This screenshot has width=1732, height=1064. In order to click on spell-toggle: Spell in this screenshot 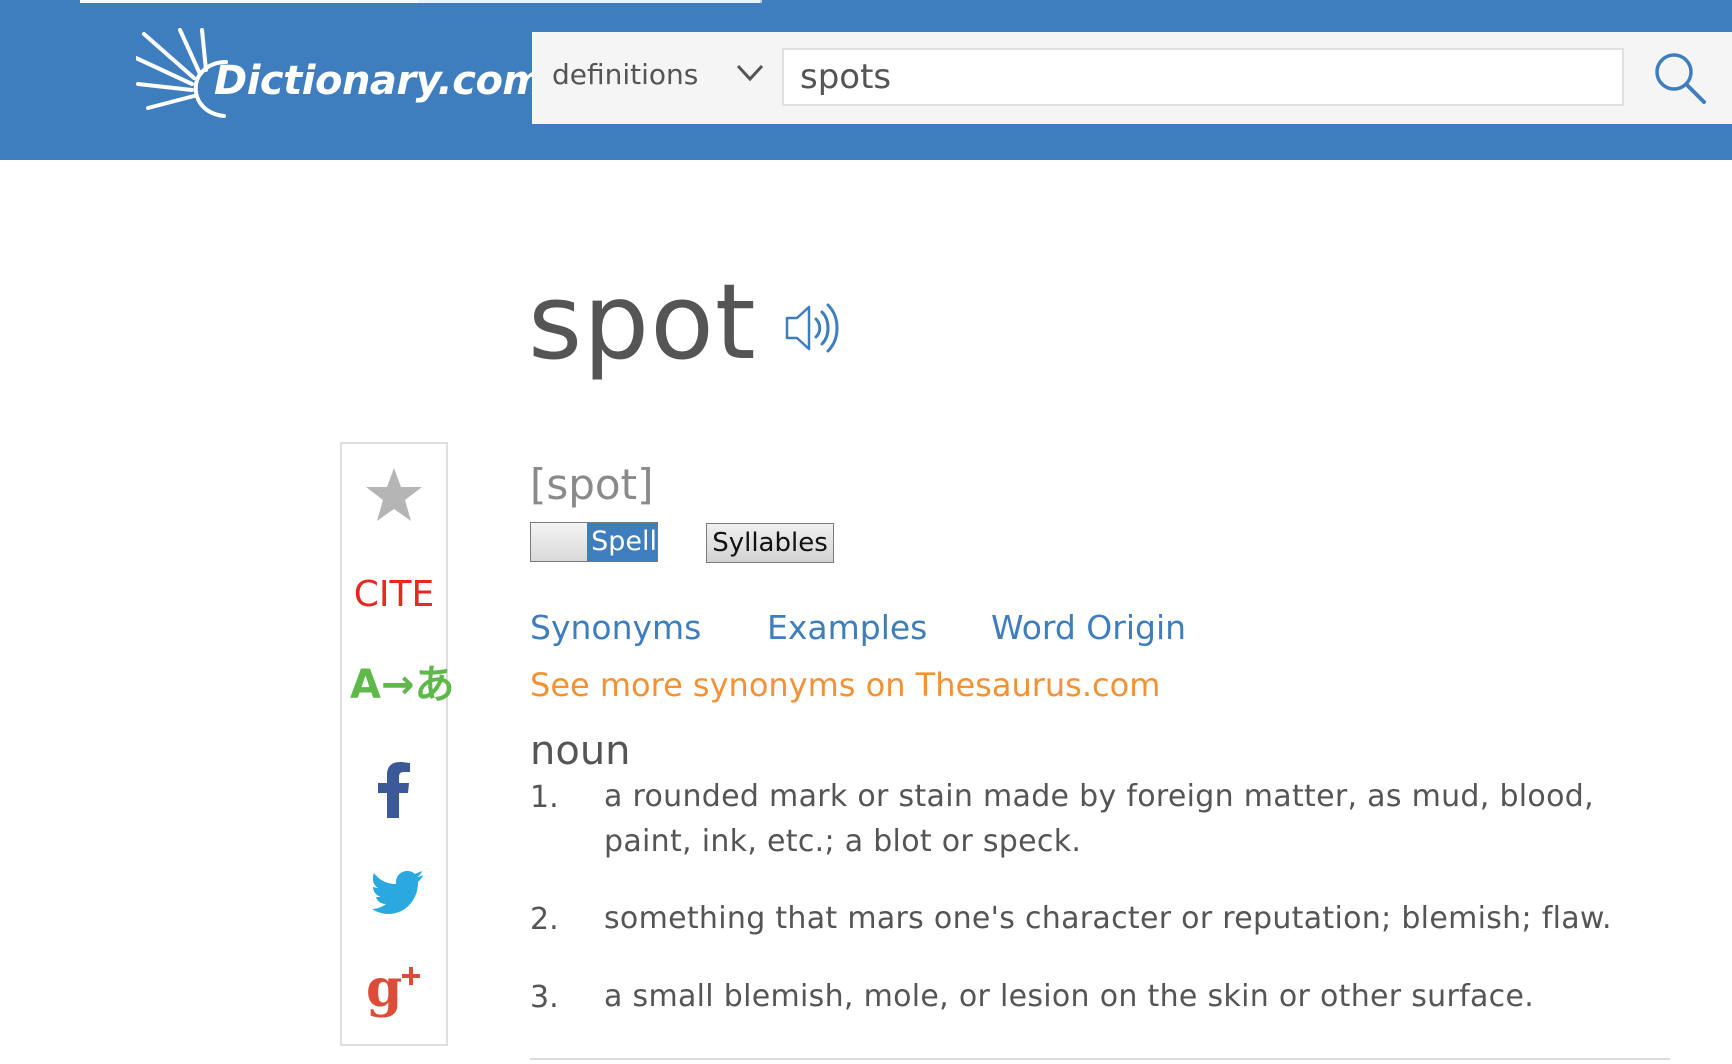, I will do `click(594, 542)`.